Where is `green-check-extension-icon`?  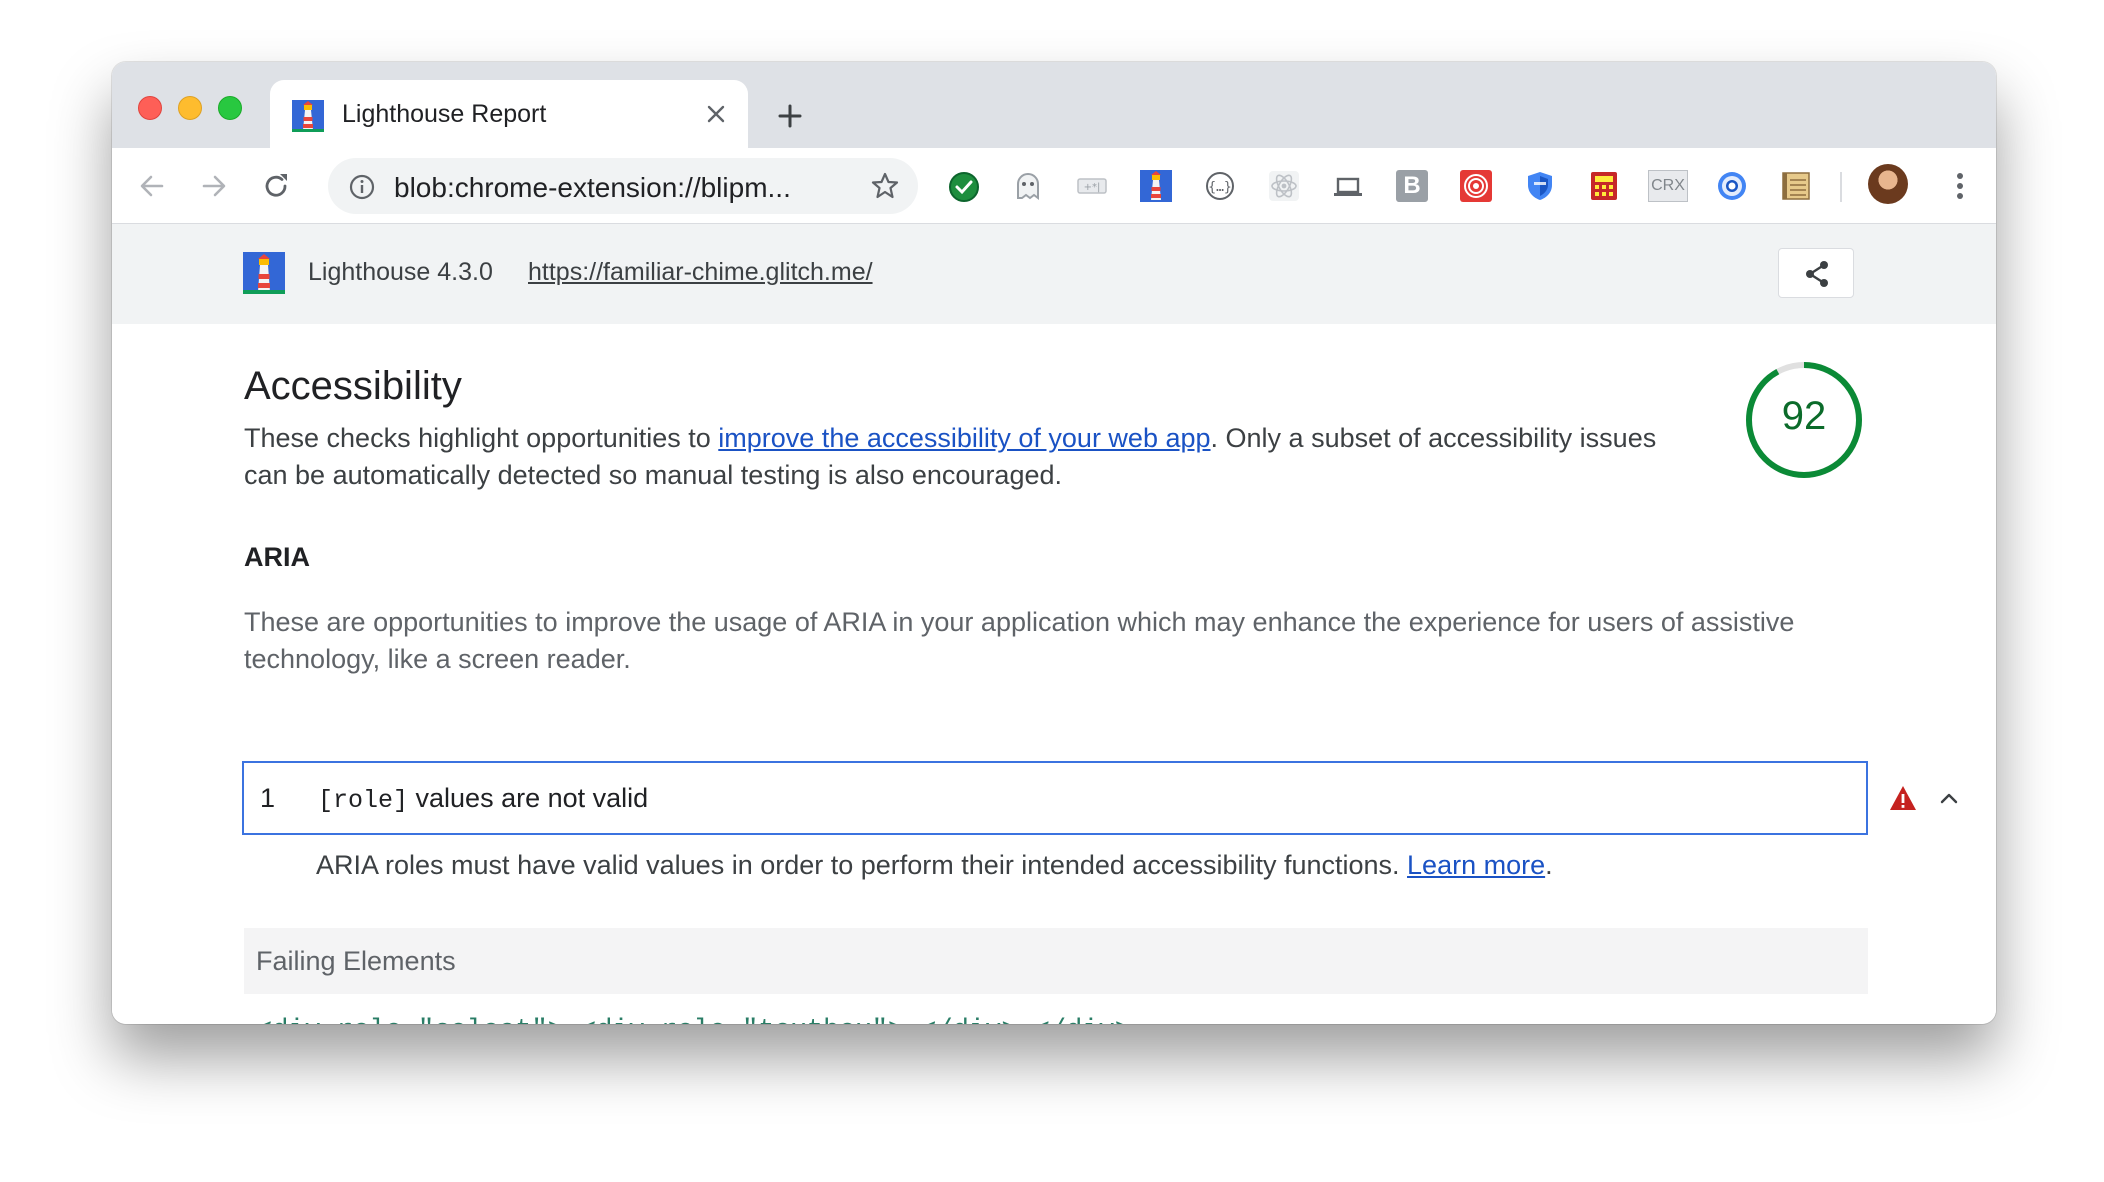
green-check-extension-icon is located at coordinates (964, 186).